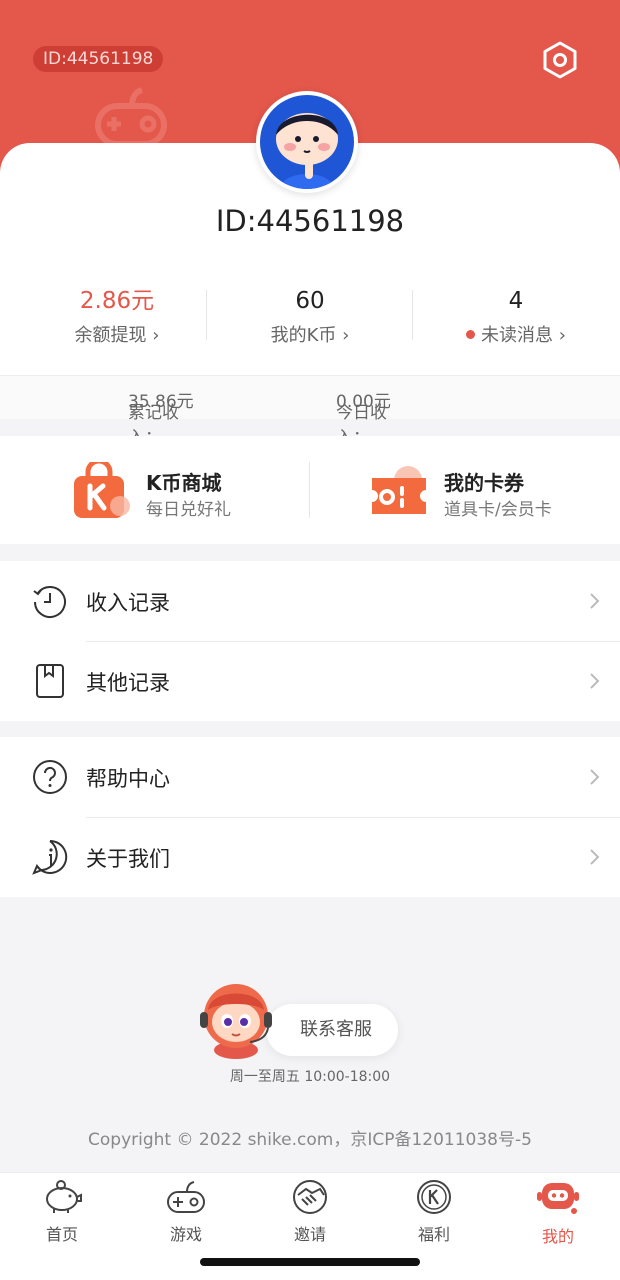 The width and height of the screenshot is (620, 1280). What do you see at coordinates (433, 1234) in the screenshot?
I see `tab-label: 福利` at bounding box center [433, 1234].